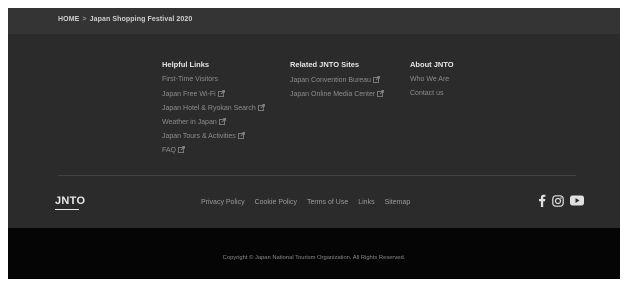  I want to click on footer-divider, so click(317, 175).